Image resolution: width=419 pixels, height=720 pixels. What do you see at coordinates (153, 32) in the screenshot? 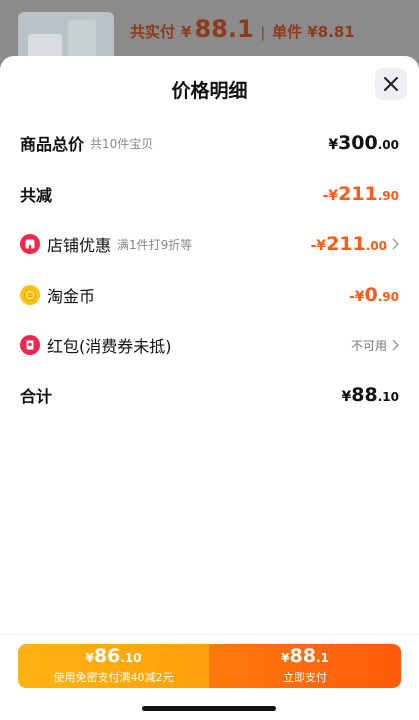
I see `total-paid-label: 共实付` at bounding box center [153, 32].